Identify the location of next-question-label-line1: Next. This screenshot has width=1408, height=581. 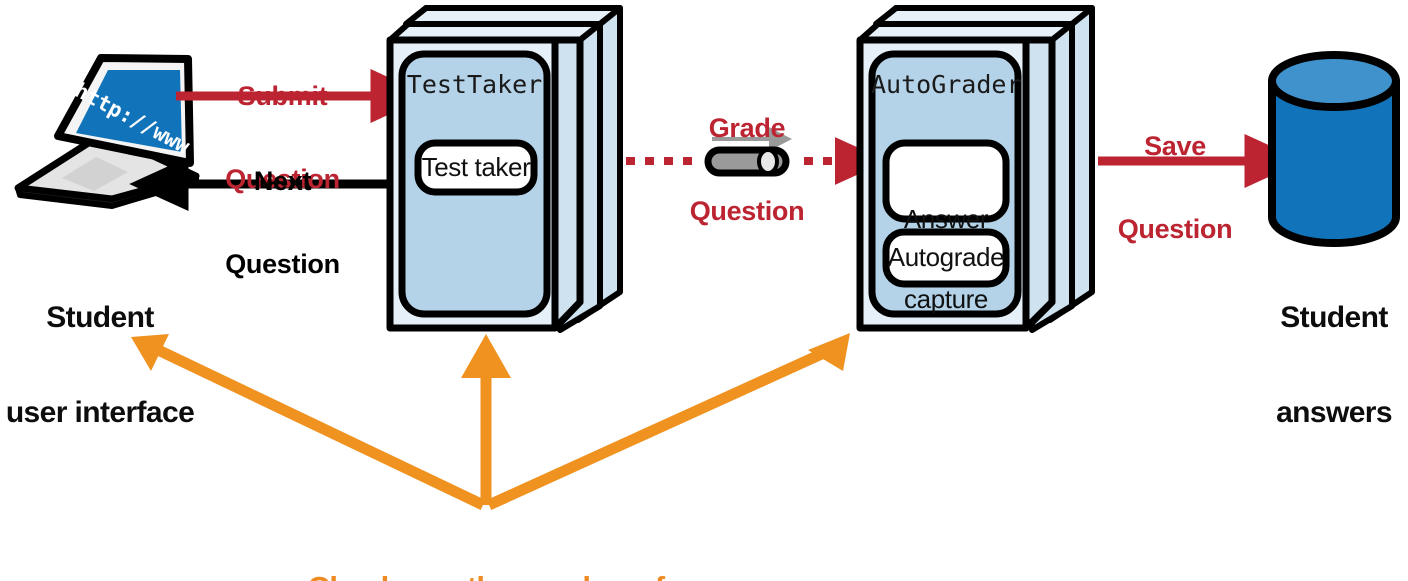
(282, 181).